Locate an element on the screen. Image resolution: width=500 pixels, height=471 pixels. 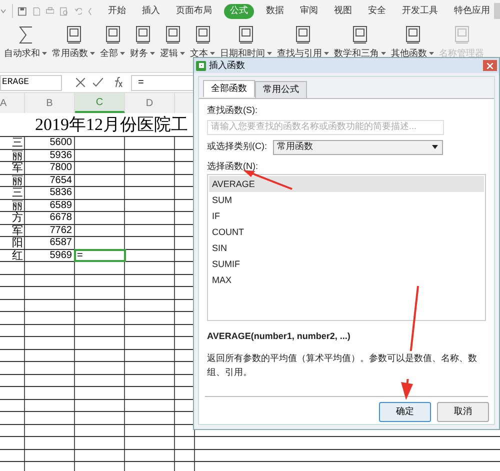
ribbon-button: 查找与引用 is located at coordinates (303, 43).